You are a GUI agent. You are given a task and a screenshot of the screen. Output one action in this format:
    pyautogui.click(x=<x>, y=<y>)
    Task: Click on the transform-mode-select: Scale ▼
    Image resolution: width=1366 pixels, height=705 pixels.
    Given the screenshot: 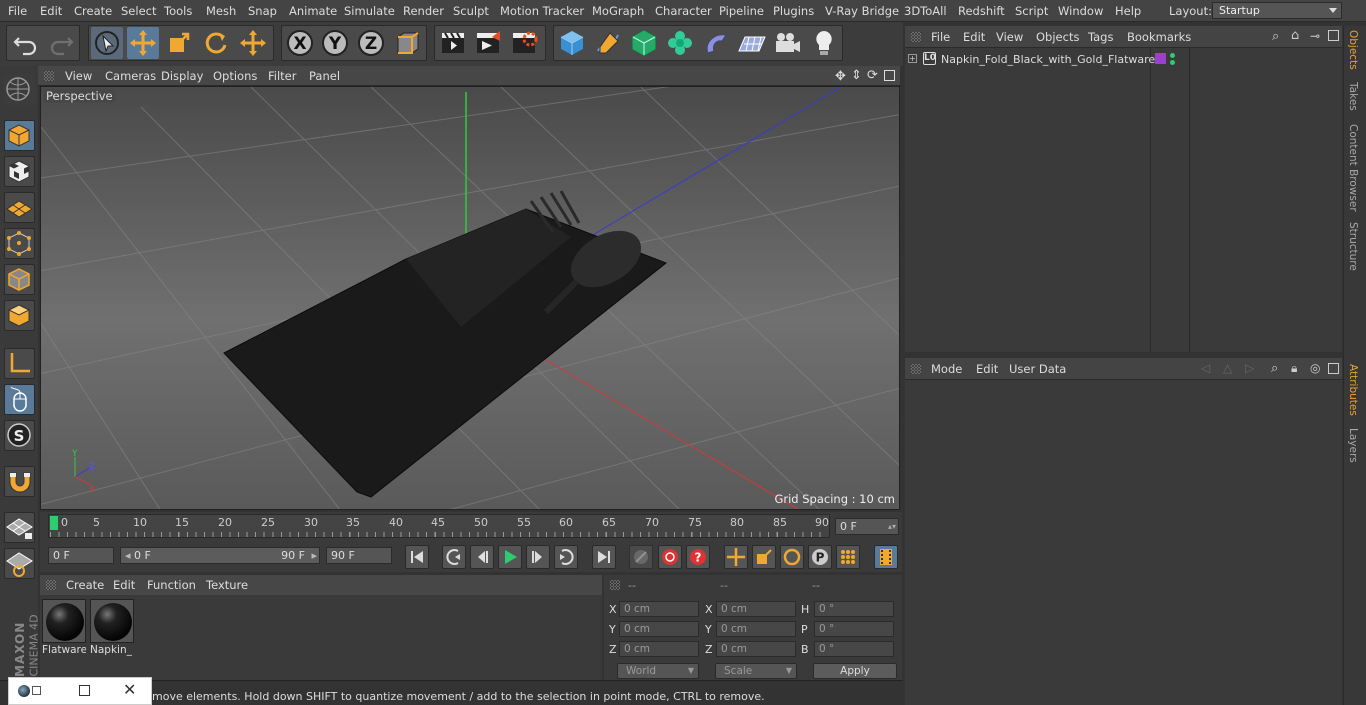 What is the action you would take?
    pyautogui.click(x=756, y=671)
    